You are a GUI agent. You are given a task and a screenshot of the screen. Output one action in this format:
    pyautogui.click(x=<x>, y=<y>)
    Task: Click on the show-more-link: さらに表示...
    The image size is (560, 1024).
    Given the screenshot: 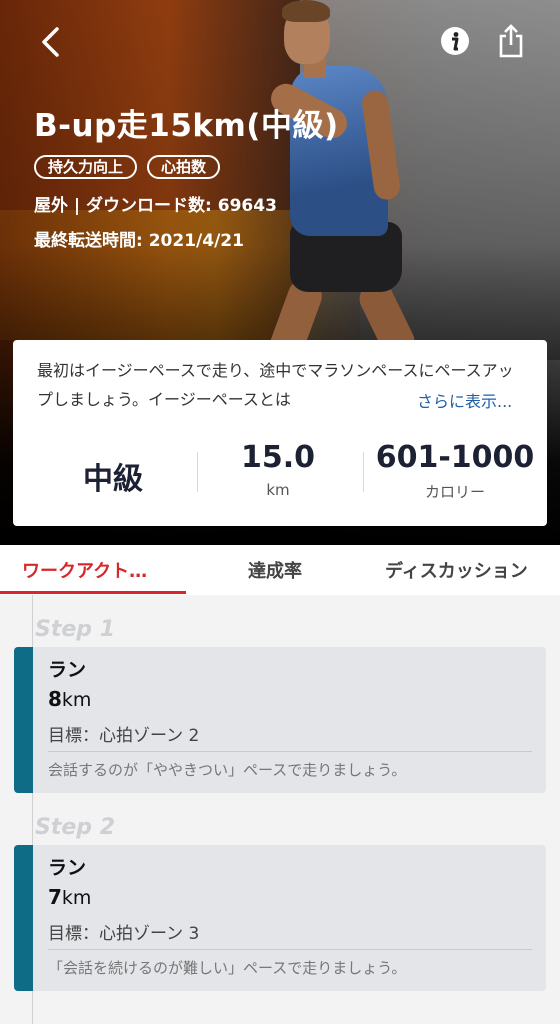 What is the action you would take?
    pyautogui.click(x=461, y=402)
    